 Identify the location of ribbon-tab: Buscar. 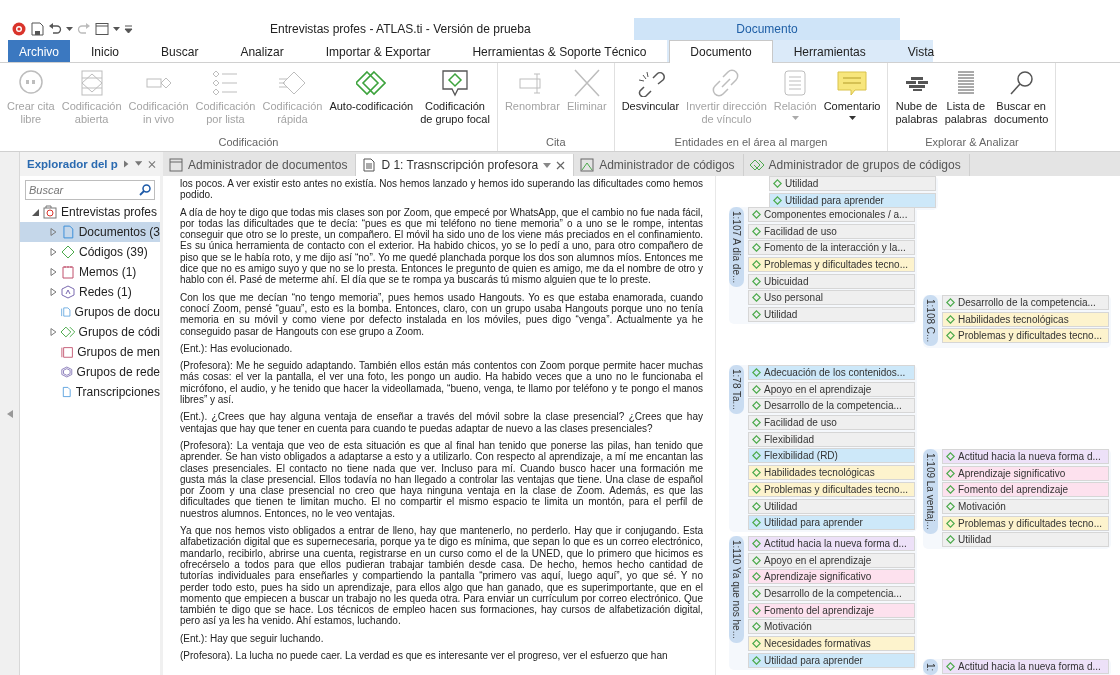
(180, 51).